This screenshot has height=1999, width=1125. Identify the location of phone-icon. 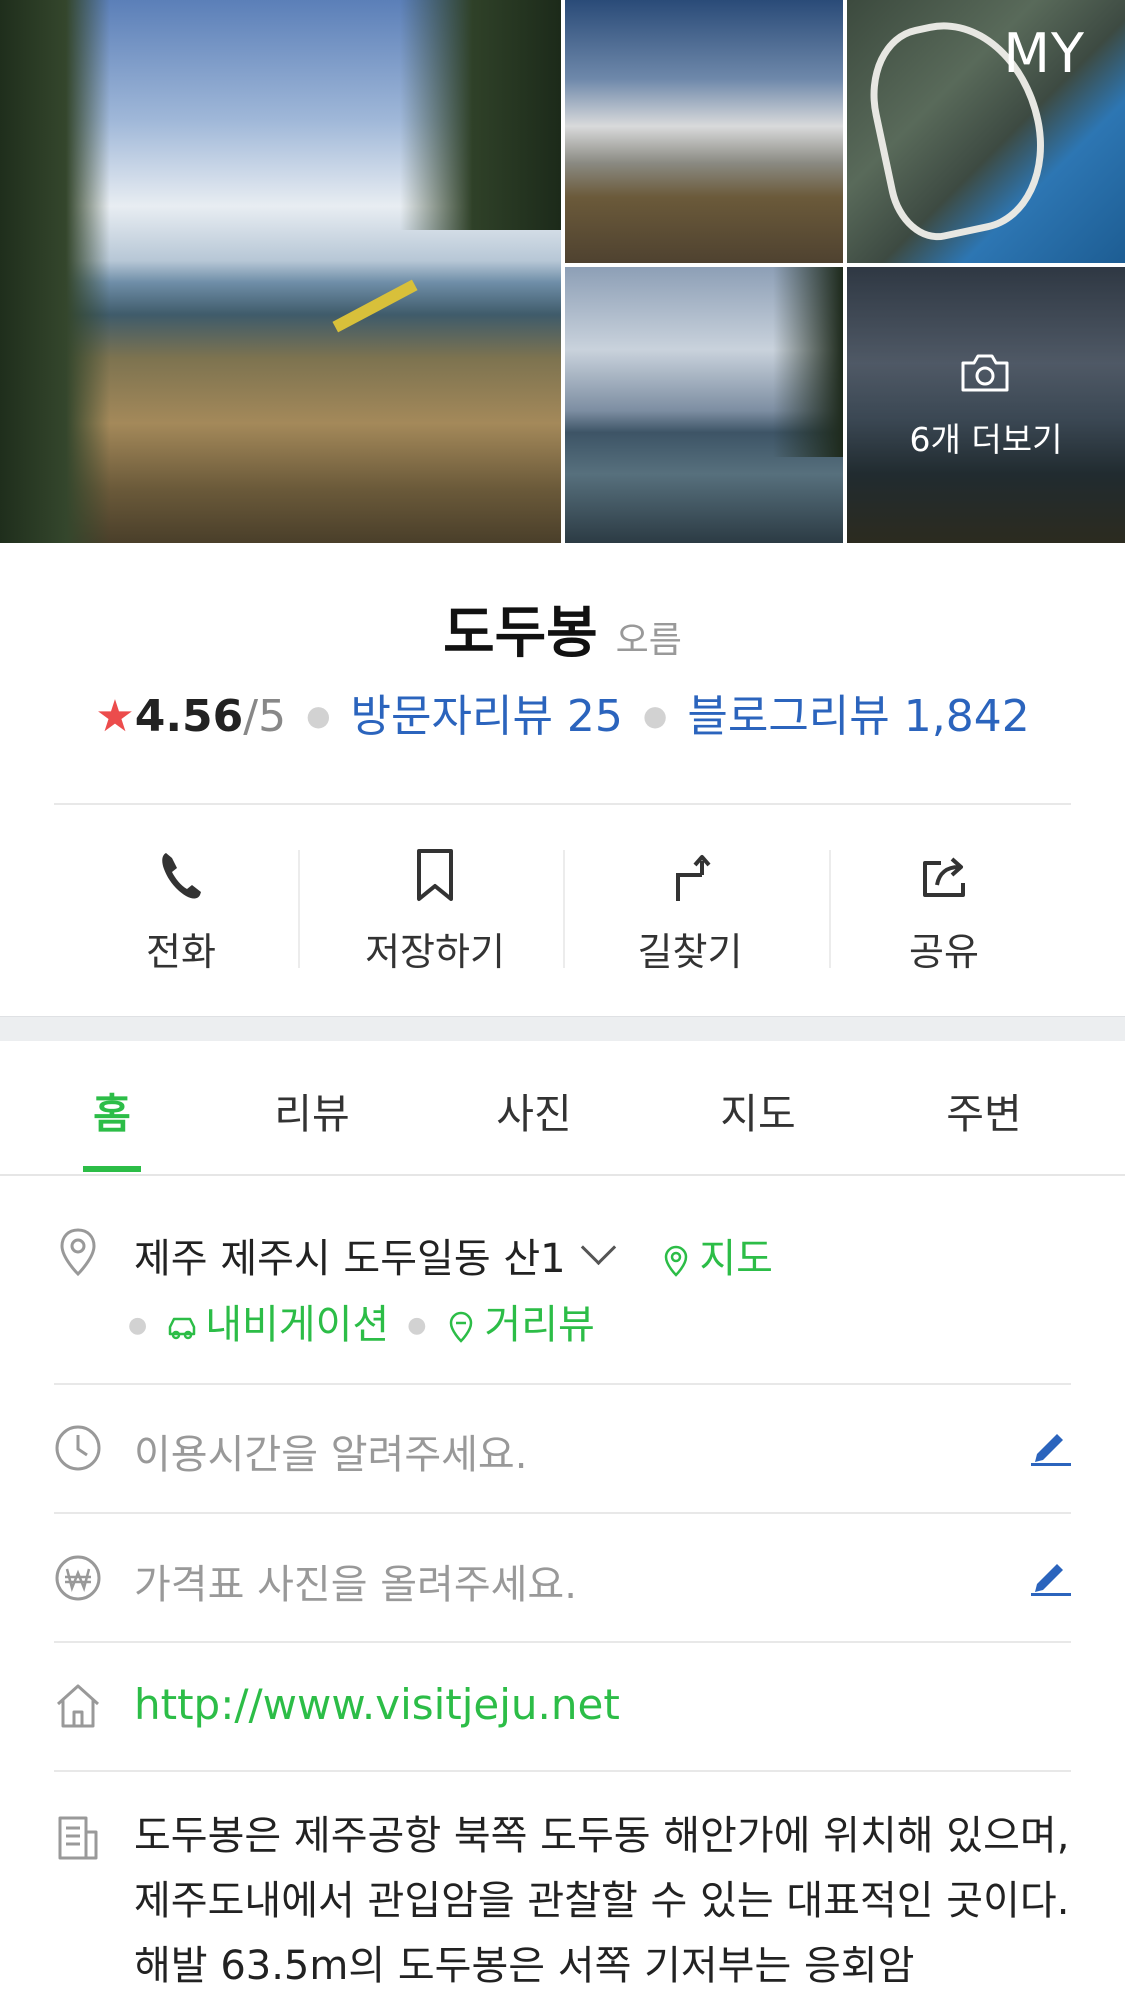
(181, 876).